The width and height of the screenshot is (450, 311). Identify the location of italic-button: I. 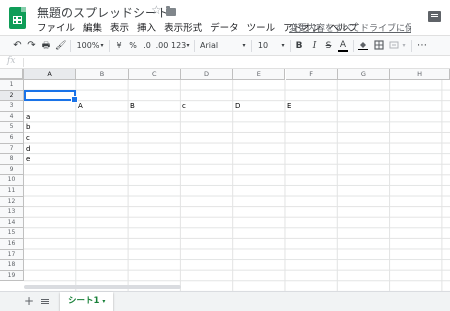
(314, 46).